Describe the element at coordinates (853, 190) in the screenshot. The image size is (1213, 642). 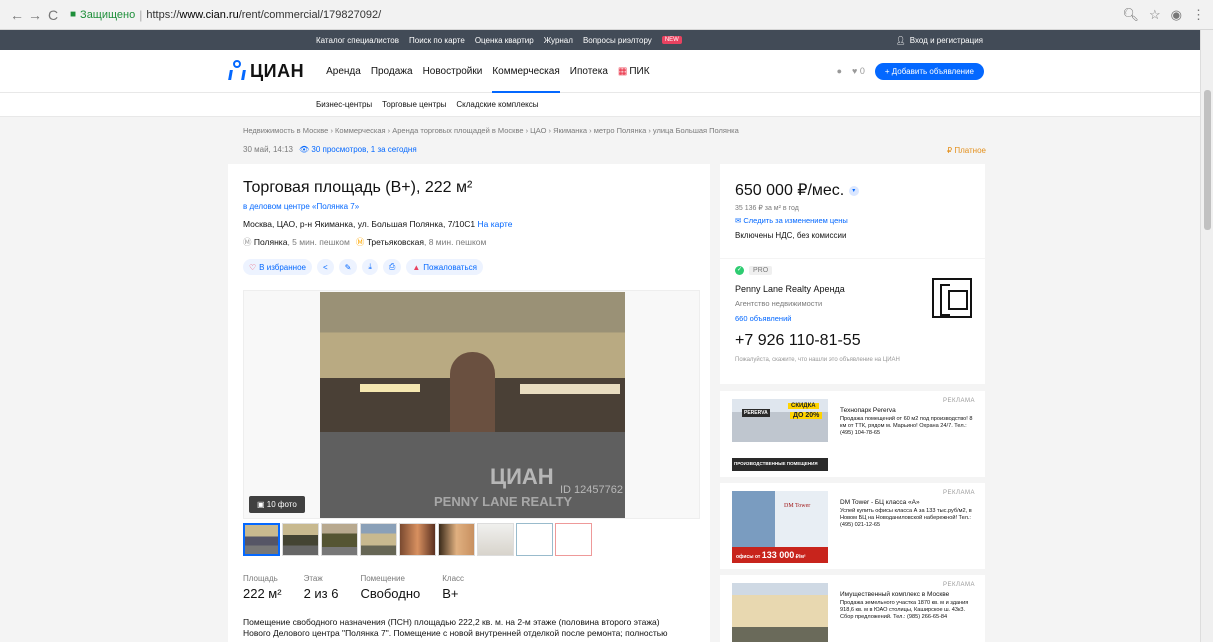
I see `chevron-down-icon: ▾` at that location.